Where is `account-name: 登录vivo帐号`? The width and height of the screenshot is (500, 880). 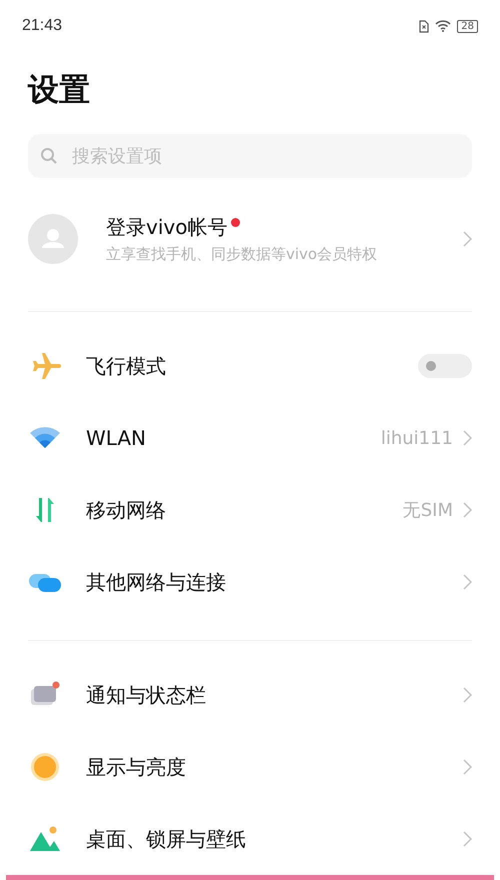 account-name: 登录vivo帐号 is located at coordinates (167, 227).